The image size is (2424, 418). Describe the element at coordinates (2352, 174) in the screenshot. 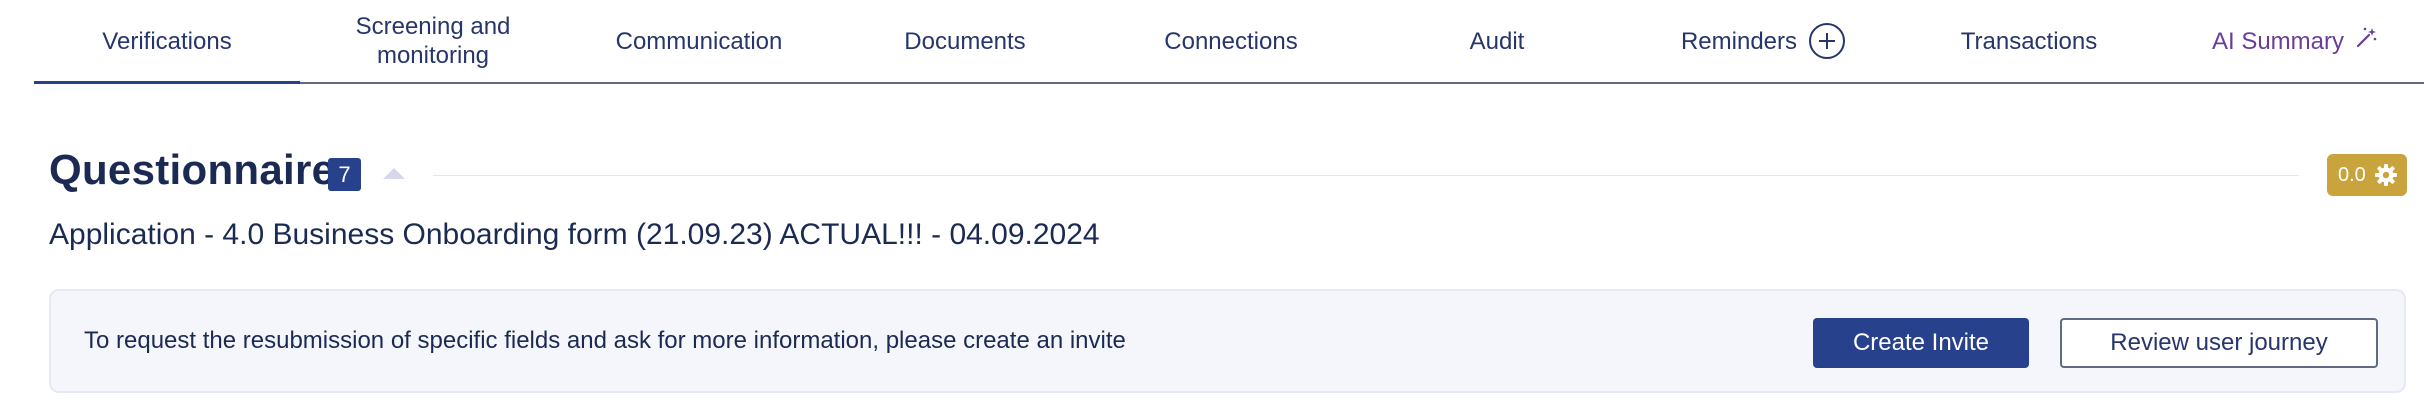

I see `score-value: 0.0` at that location.